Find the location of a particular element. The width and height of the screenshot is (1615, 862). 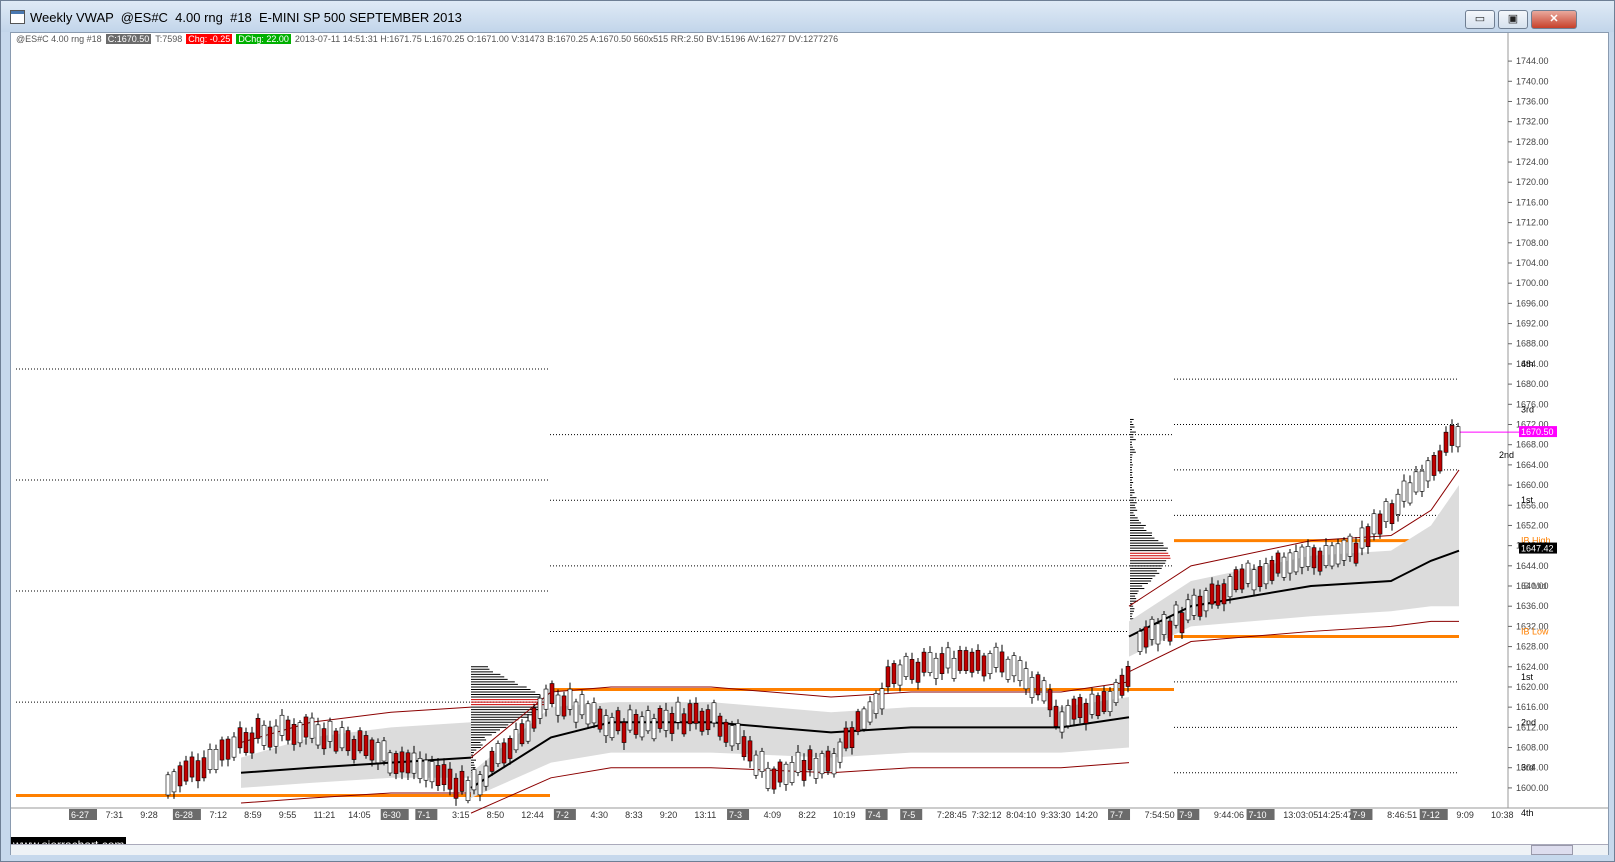

time-tick-label: 9:33:30 is located at coordinates (1056, 815).